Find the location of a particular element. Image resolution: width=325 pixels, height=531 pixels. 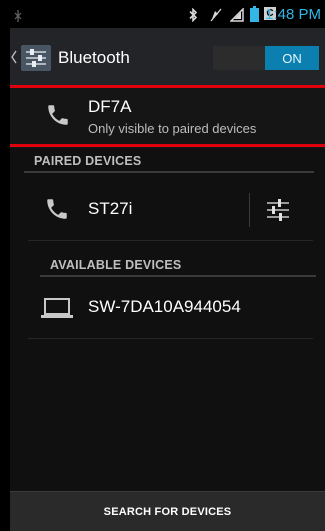

laptop-icon is located at coordinates (57, 308).